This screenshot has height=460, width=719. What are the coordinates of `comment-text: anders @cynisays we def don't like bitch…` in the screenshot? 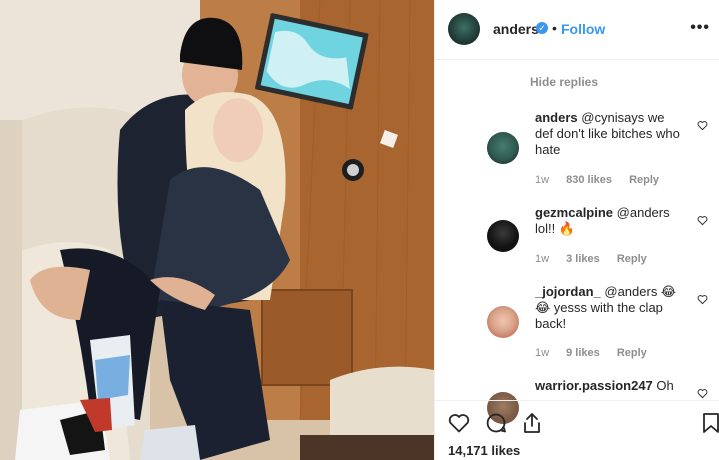 It's located at (610, 134).